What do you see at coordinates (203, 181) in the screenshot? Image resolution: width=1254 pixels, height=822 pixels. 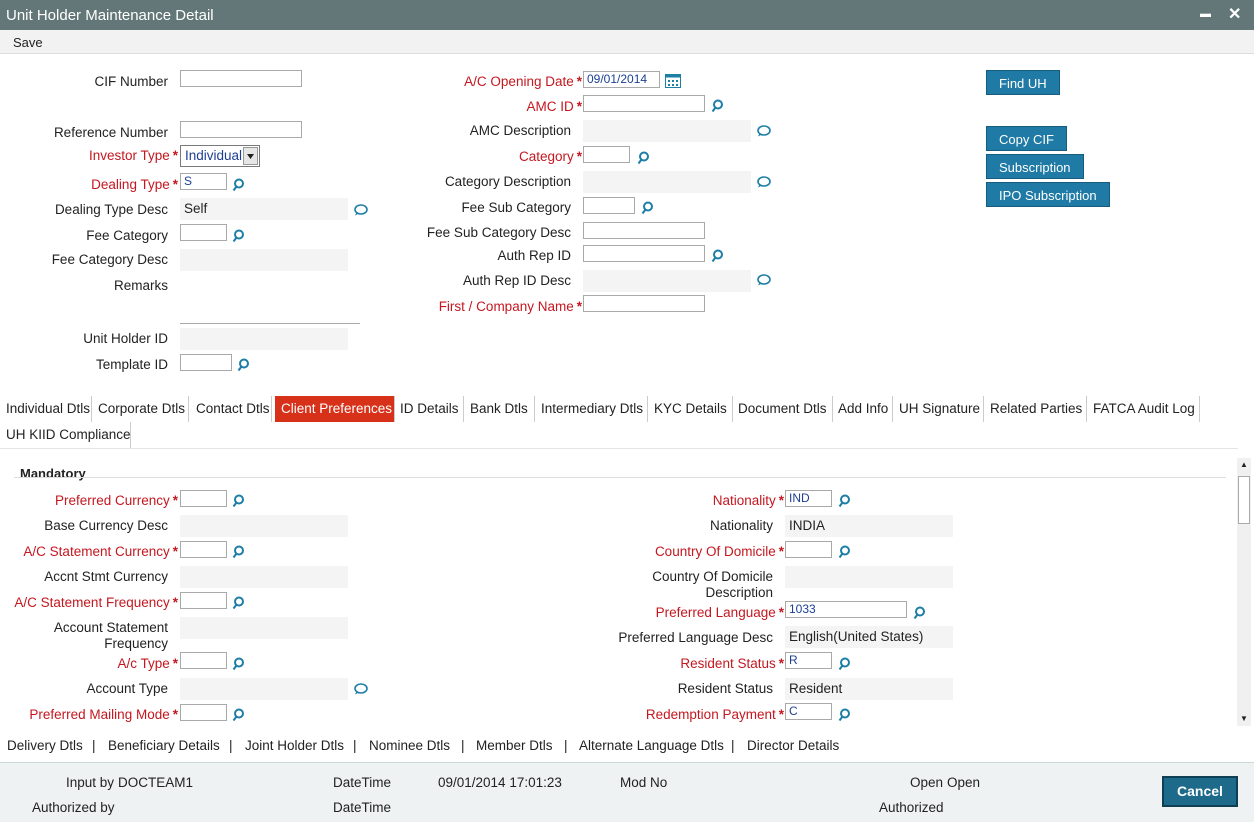 I see `dealing-type-input: S` at bounding box center [203, 181].